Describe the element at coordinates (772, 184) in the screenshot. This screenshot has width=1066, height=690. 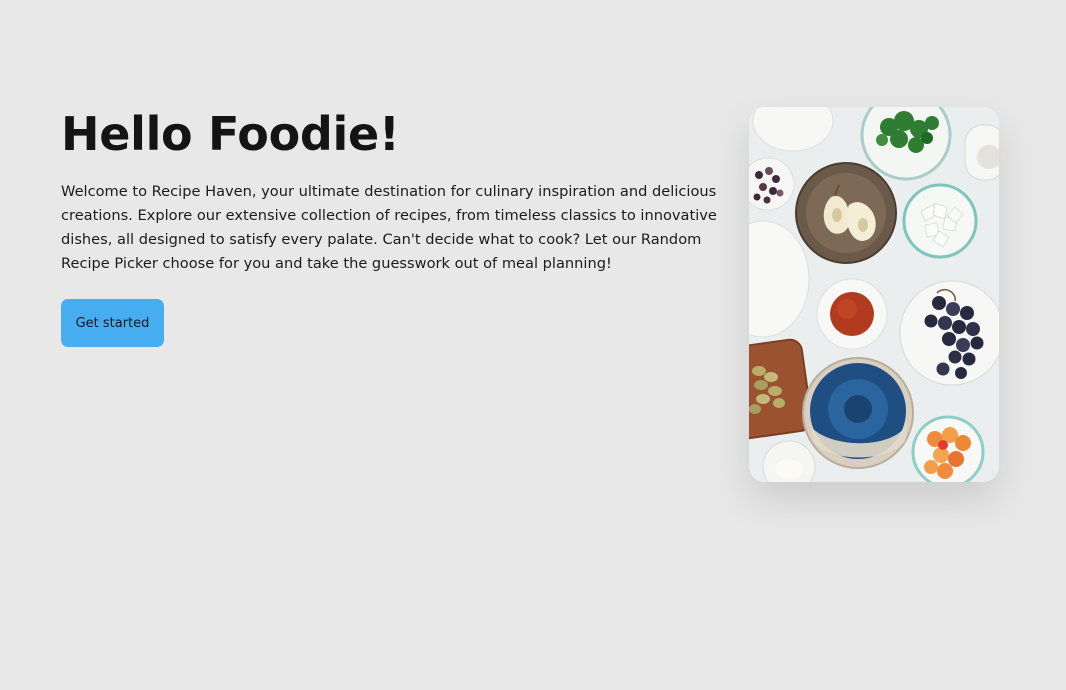
I see `berries-bowl` at that location.